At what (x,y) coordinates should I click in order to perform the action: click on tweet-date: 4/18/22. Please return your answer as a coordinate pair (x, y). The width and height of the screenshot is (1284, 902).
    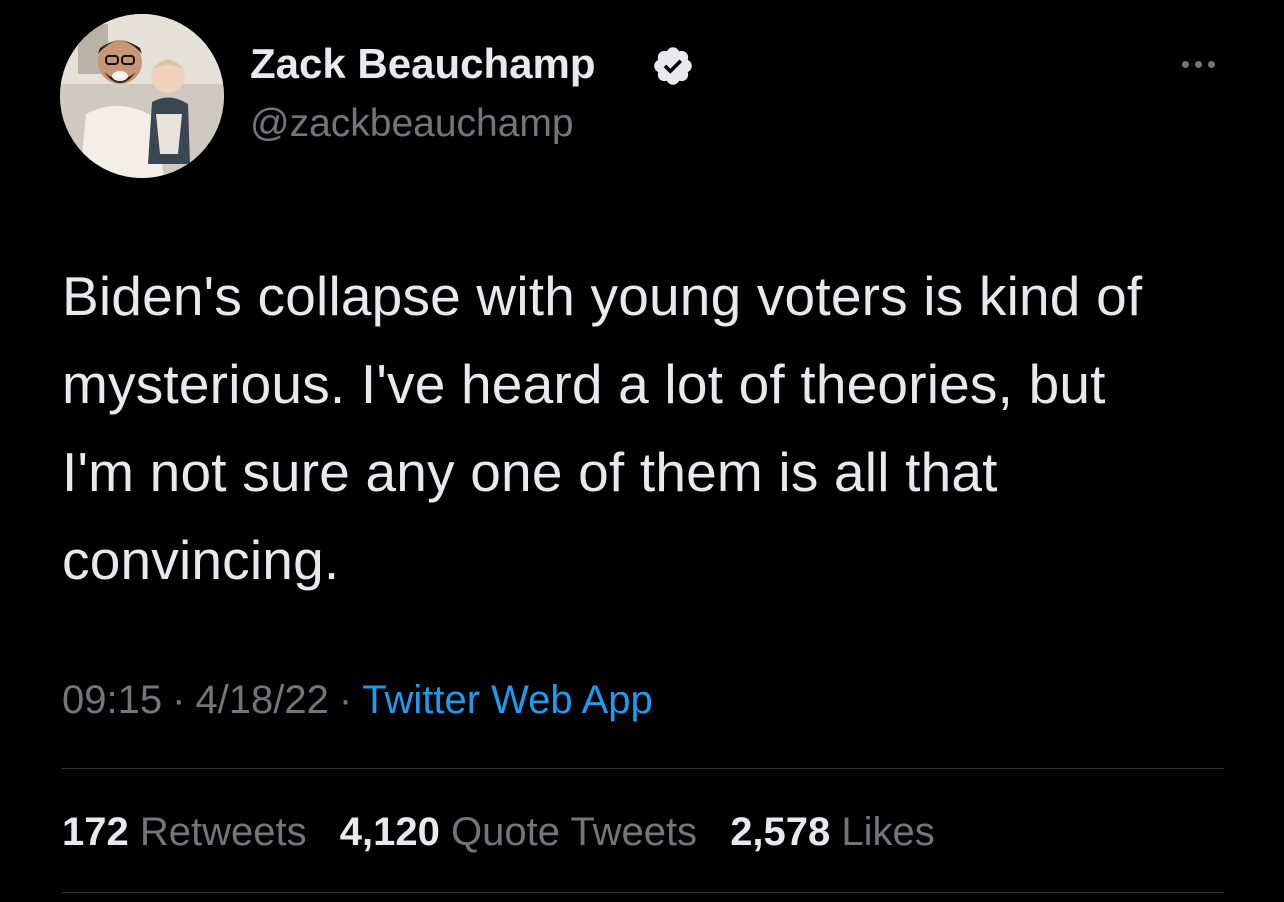
    Looking at the image, I should click on (261, 700).